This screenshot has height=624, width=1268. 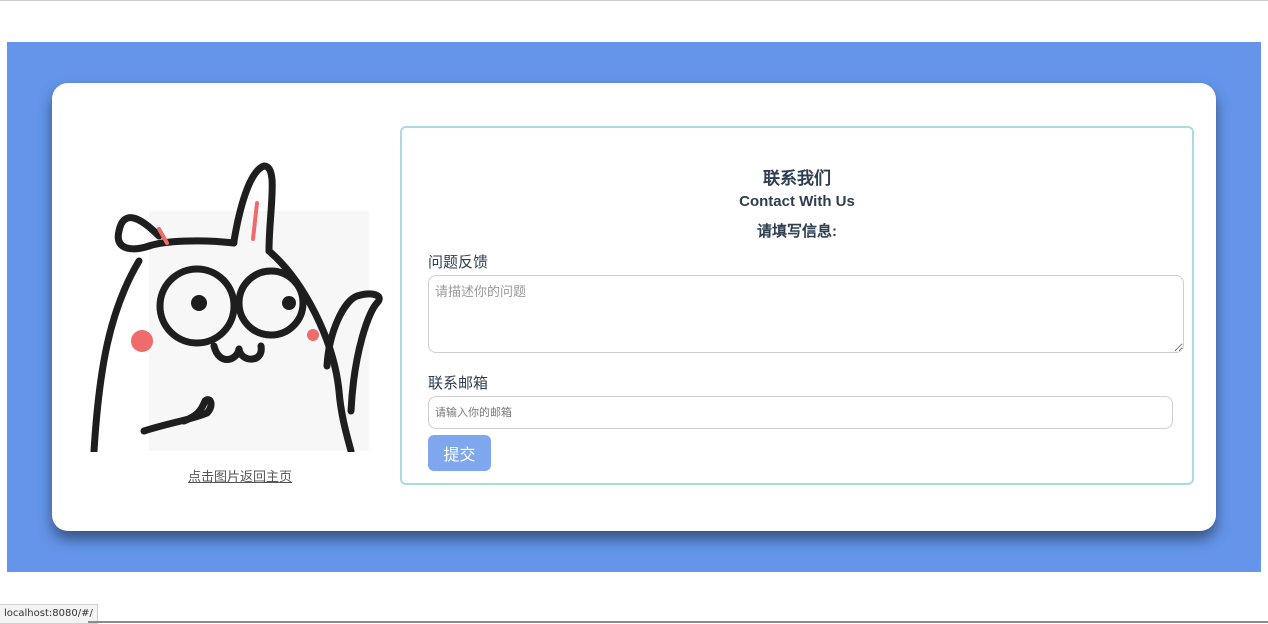 What do you see at coordinates (236, 307) in the screenshot?
I see `rabbit-icon` at bounding box center [236, 307].